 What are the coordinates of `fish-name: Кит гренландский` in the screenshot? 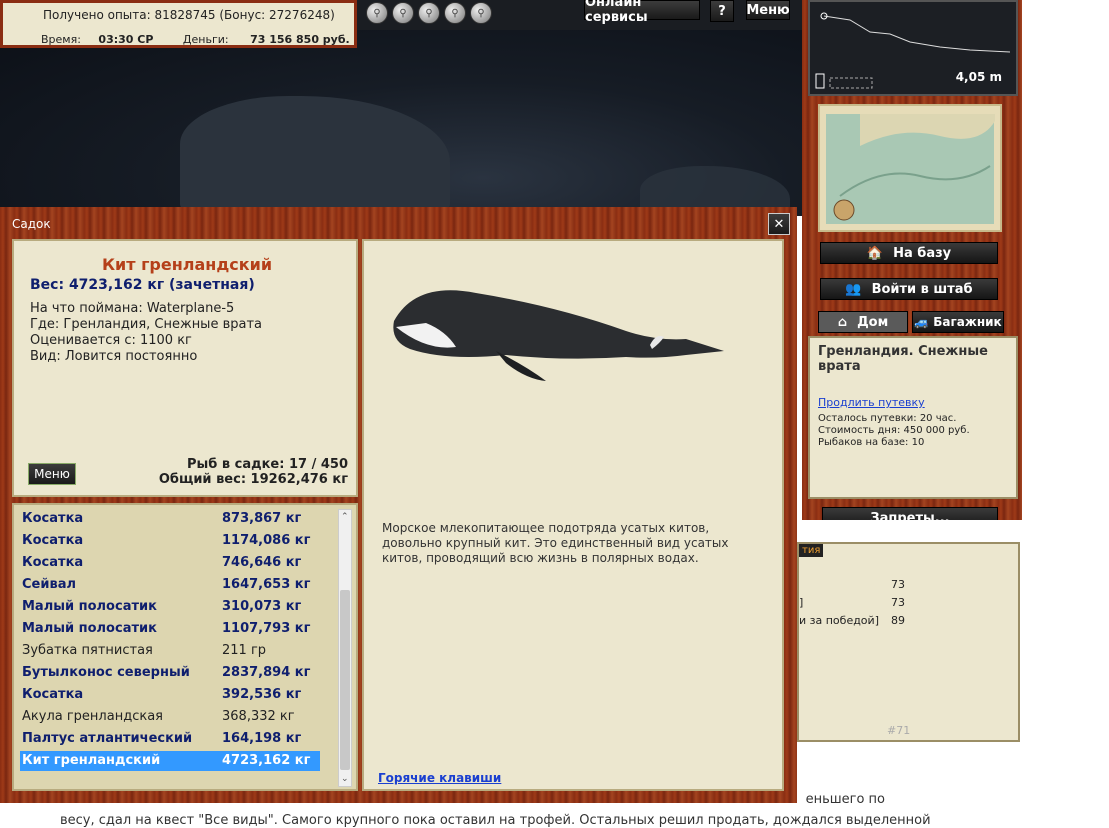 It's located at (187, 264).